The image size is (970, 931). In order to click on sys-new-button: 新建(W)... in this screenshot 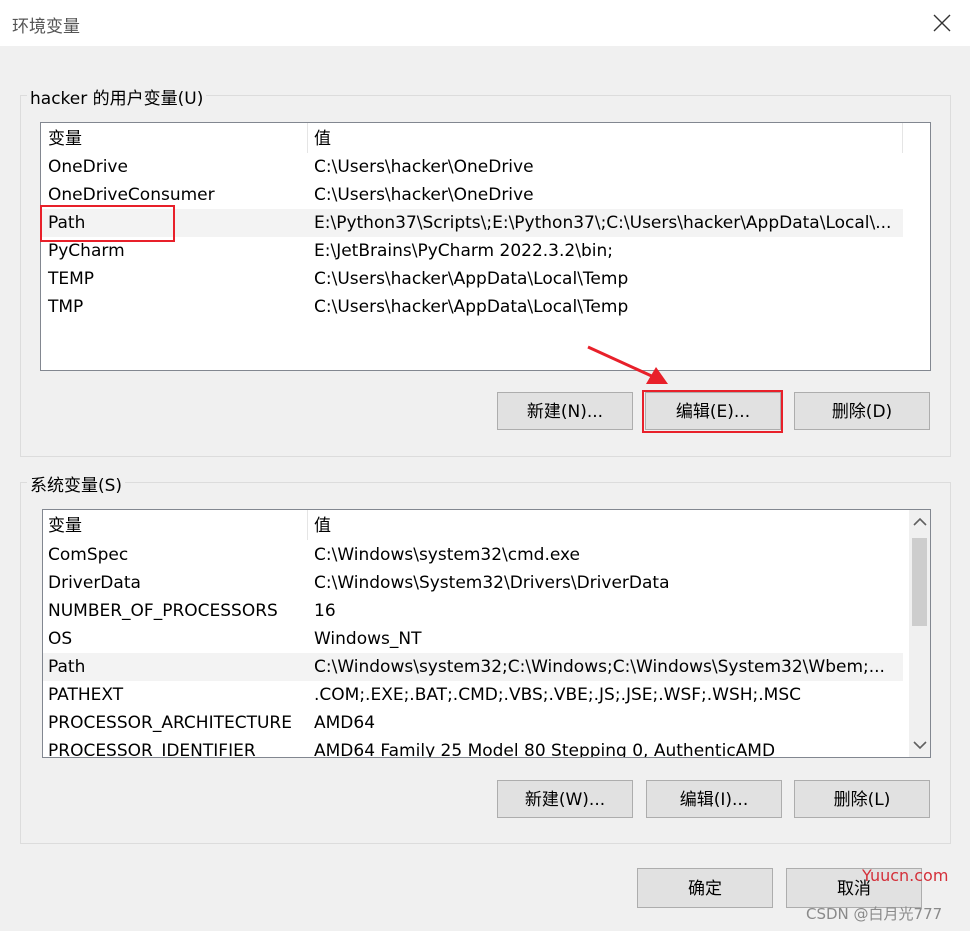, I will do `click(565, 799)`.